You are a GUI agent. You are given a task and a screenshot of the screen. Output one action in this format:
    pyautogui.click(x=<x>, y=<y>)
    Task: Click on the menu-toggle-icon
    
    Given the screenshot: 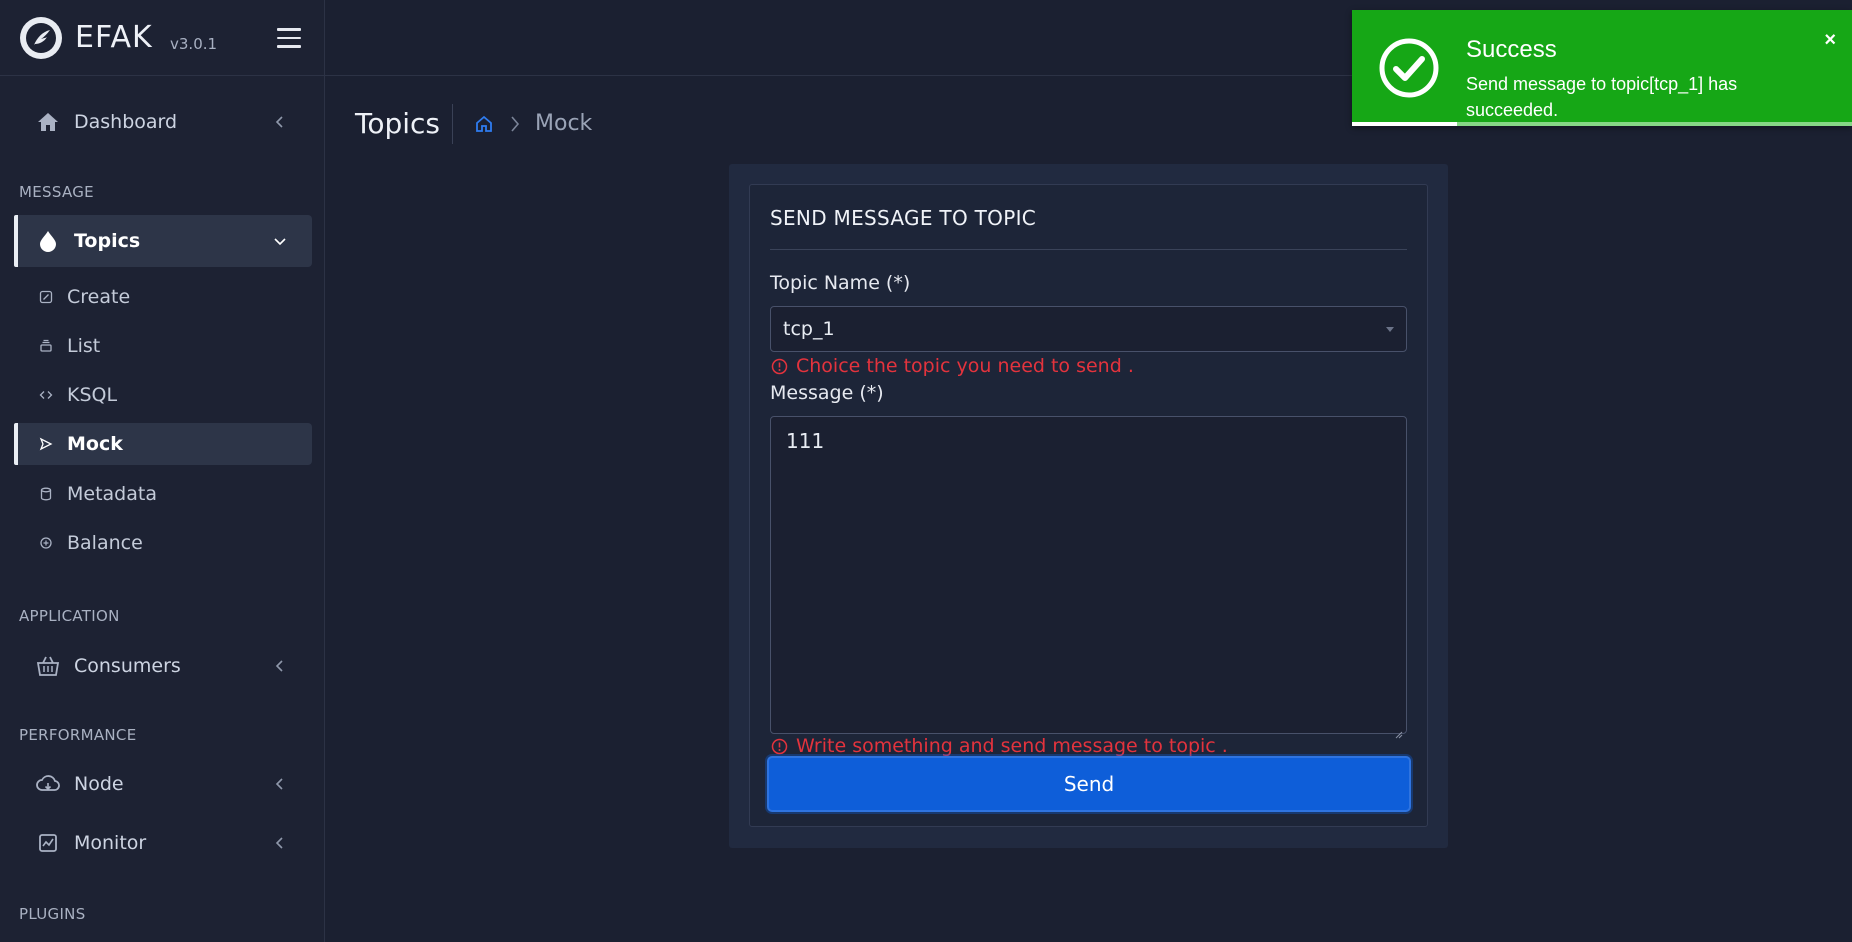 What is the action you would take?
    pyautogui.click(x=289, y=38)
    